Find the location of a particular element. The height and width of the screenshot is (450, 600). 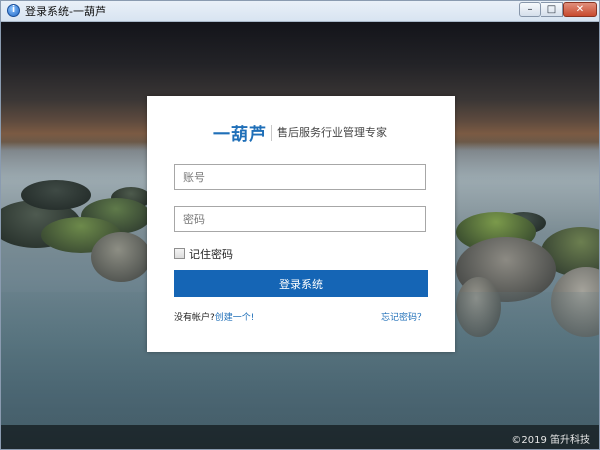

window-title: 登录系统-一葫芦 is located at coordinates (65, 11).